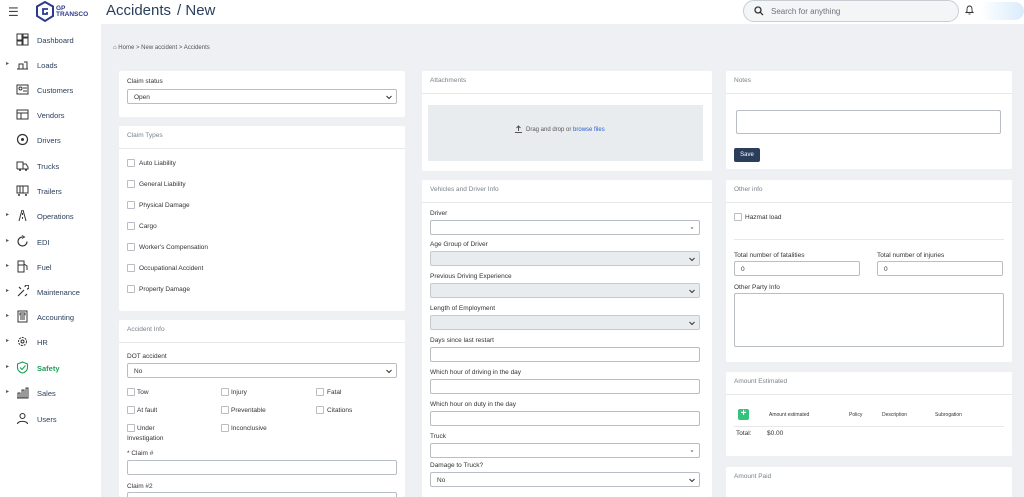  What do you see at coordinates (476, 372) in the screenshot?
I see `hour-driving-label: Which hour of driving in the day` at bounding box center [476, 372].